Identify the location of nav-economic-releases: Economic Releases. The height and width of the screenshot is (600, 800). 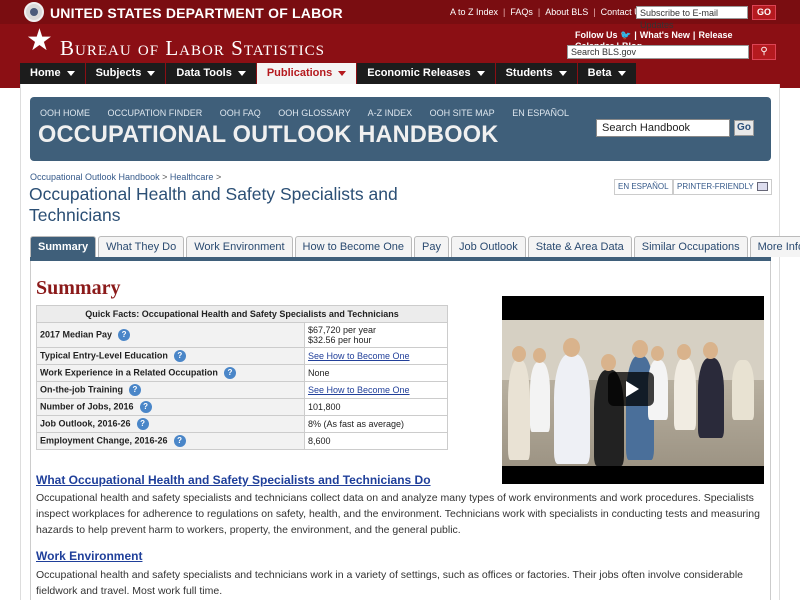
(426, 73).